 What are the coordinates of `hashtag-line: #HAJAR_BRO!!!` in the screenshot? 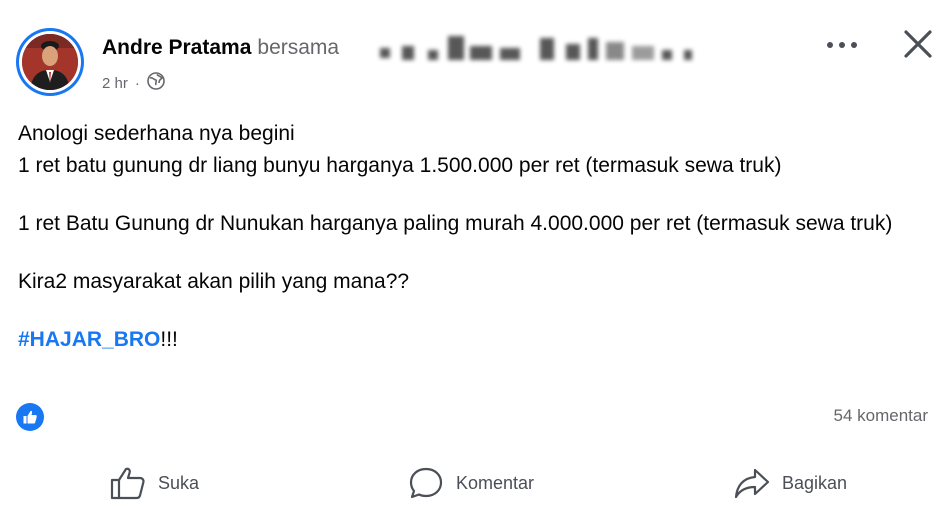 It's located at (473, 340).